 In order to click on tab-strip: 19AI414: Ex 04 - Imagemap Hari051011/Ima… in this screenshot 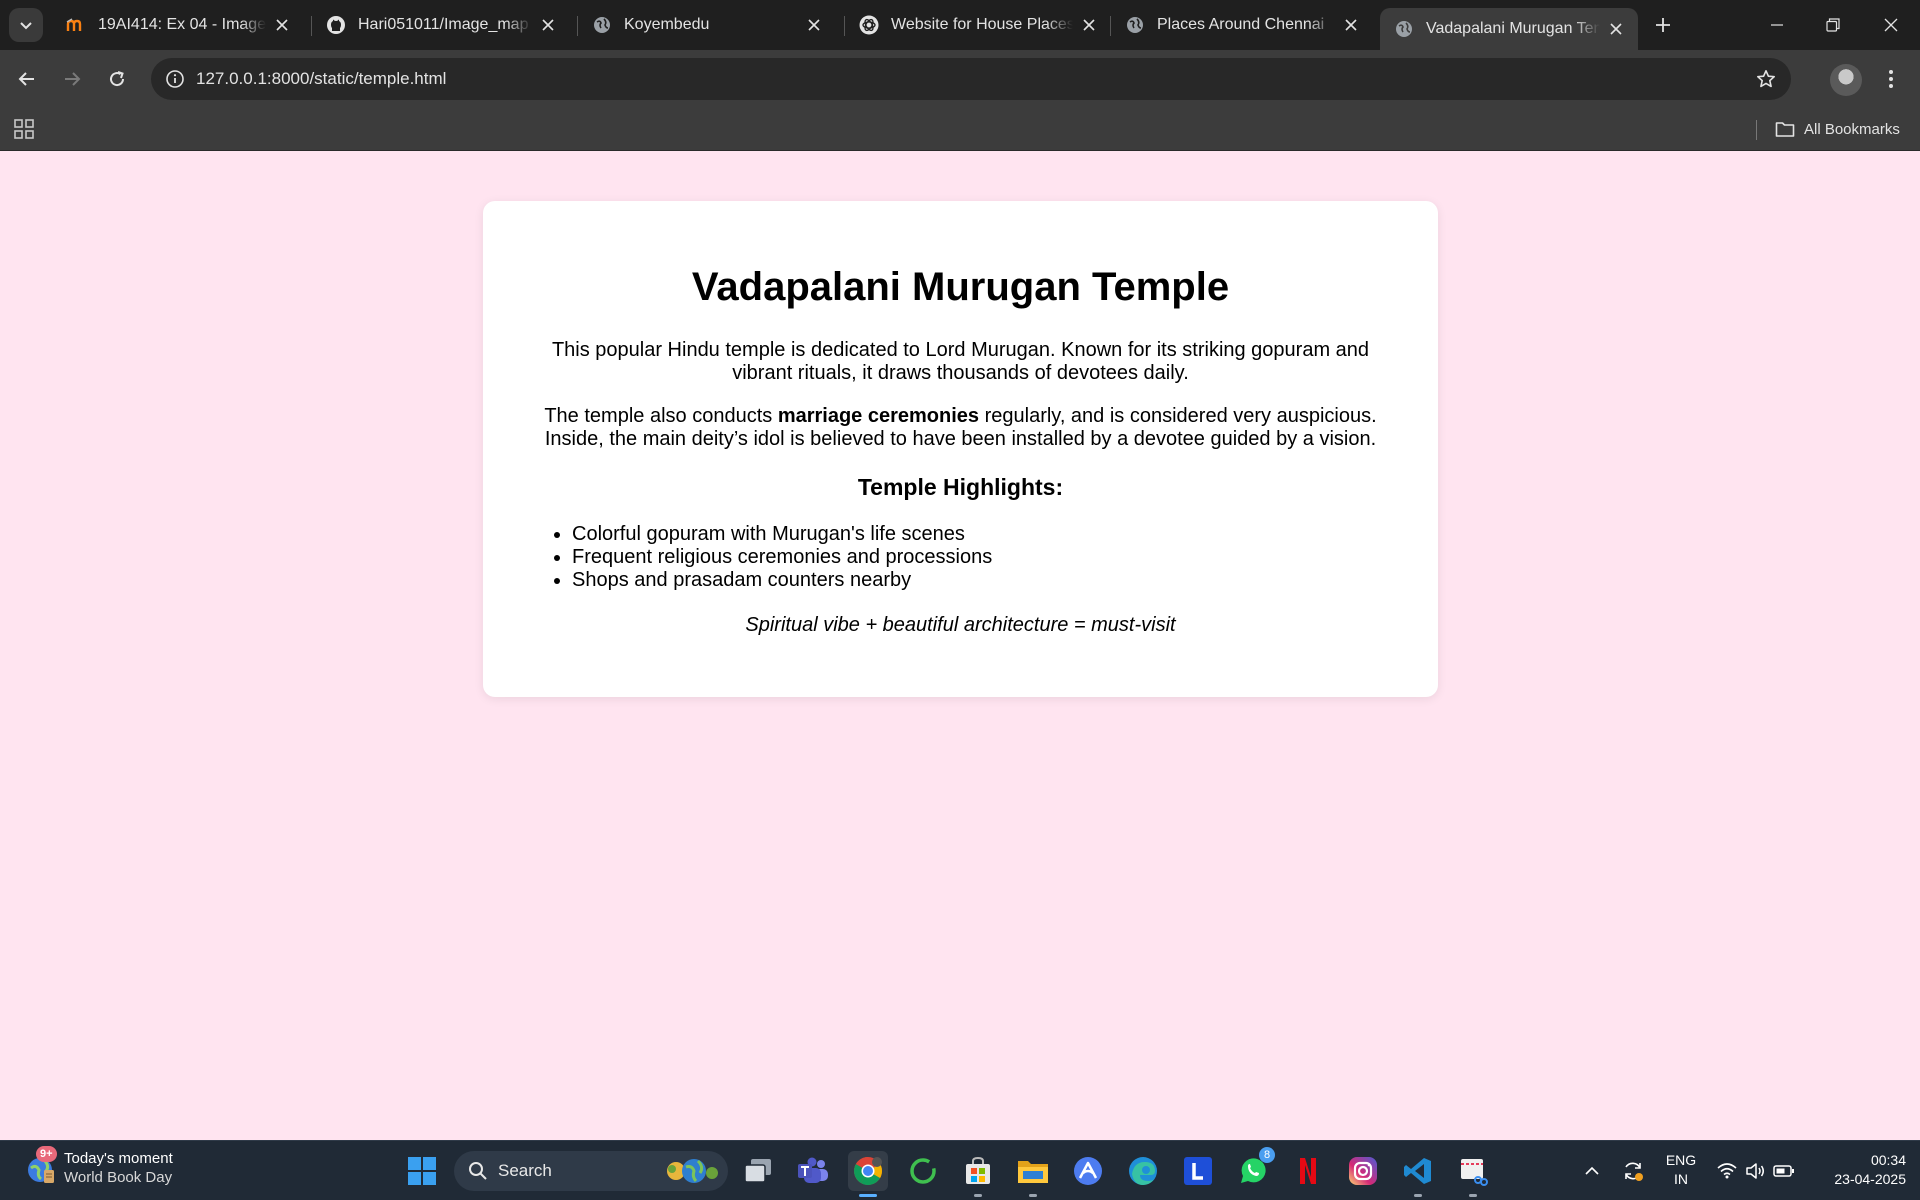, I will do `click(960, 25)`.